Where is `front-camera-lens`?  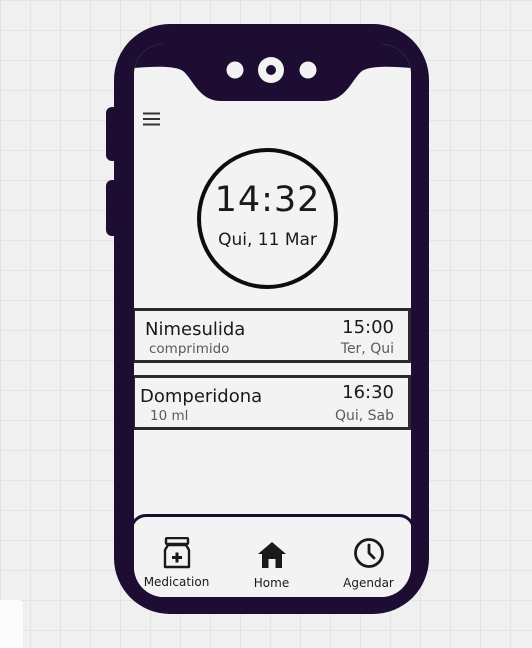
front-camera-lens is located at coordinates (271, 70).